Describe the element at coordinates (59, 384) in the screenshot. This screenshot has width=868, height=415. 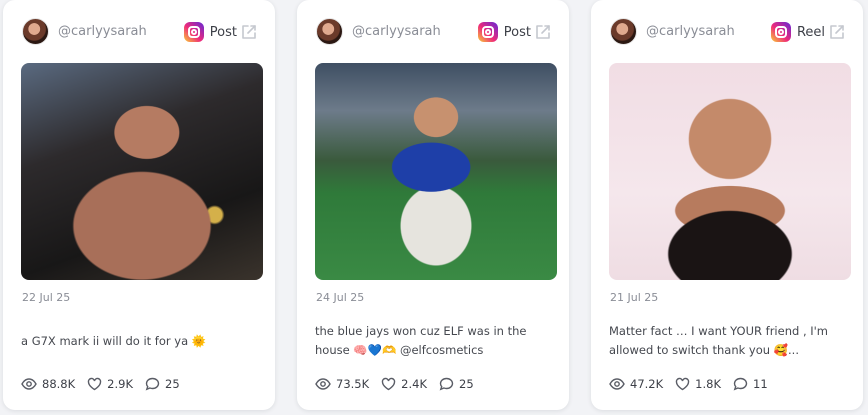
I see `views-count: 88.8K` at that location.